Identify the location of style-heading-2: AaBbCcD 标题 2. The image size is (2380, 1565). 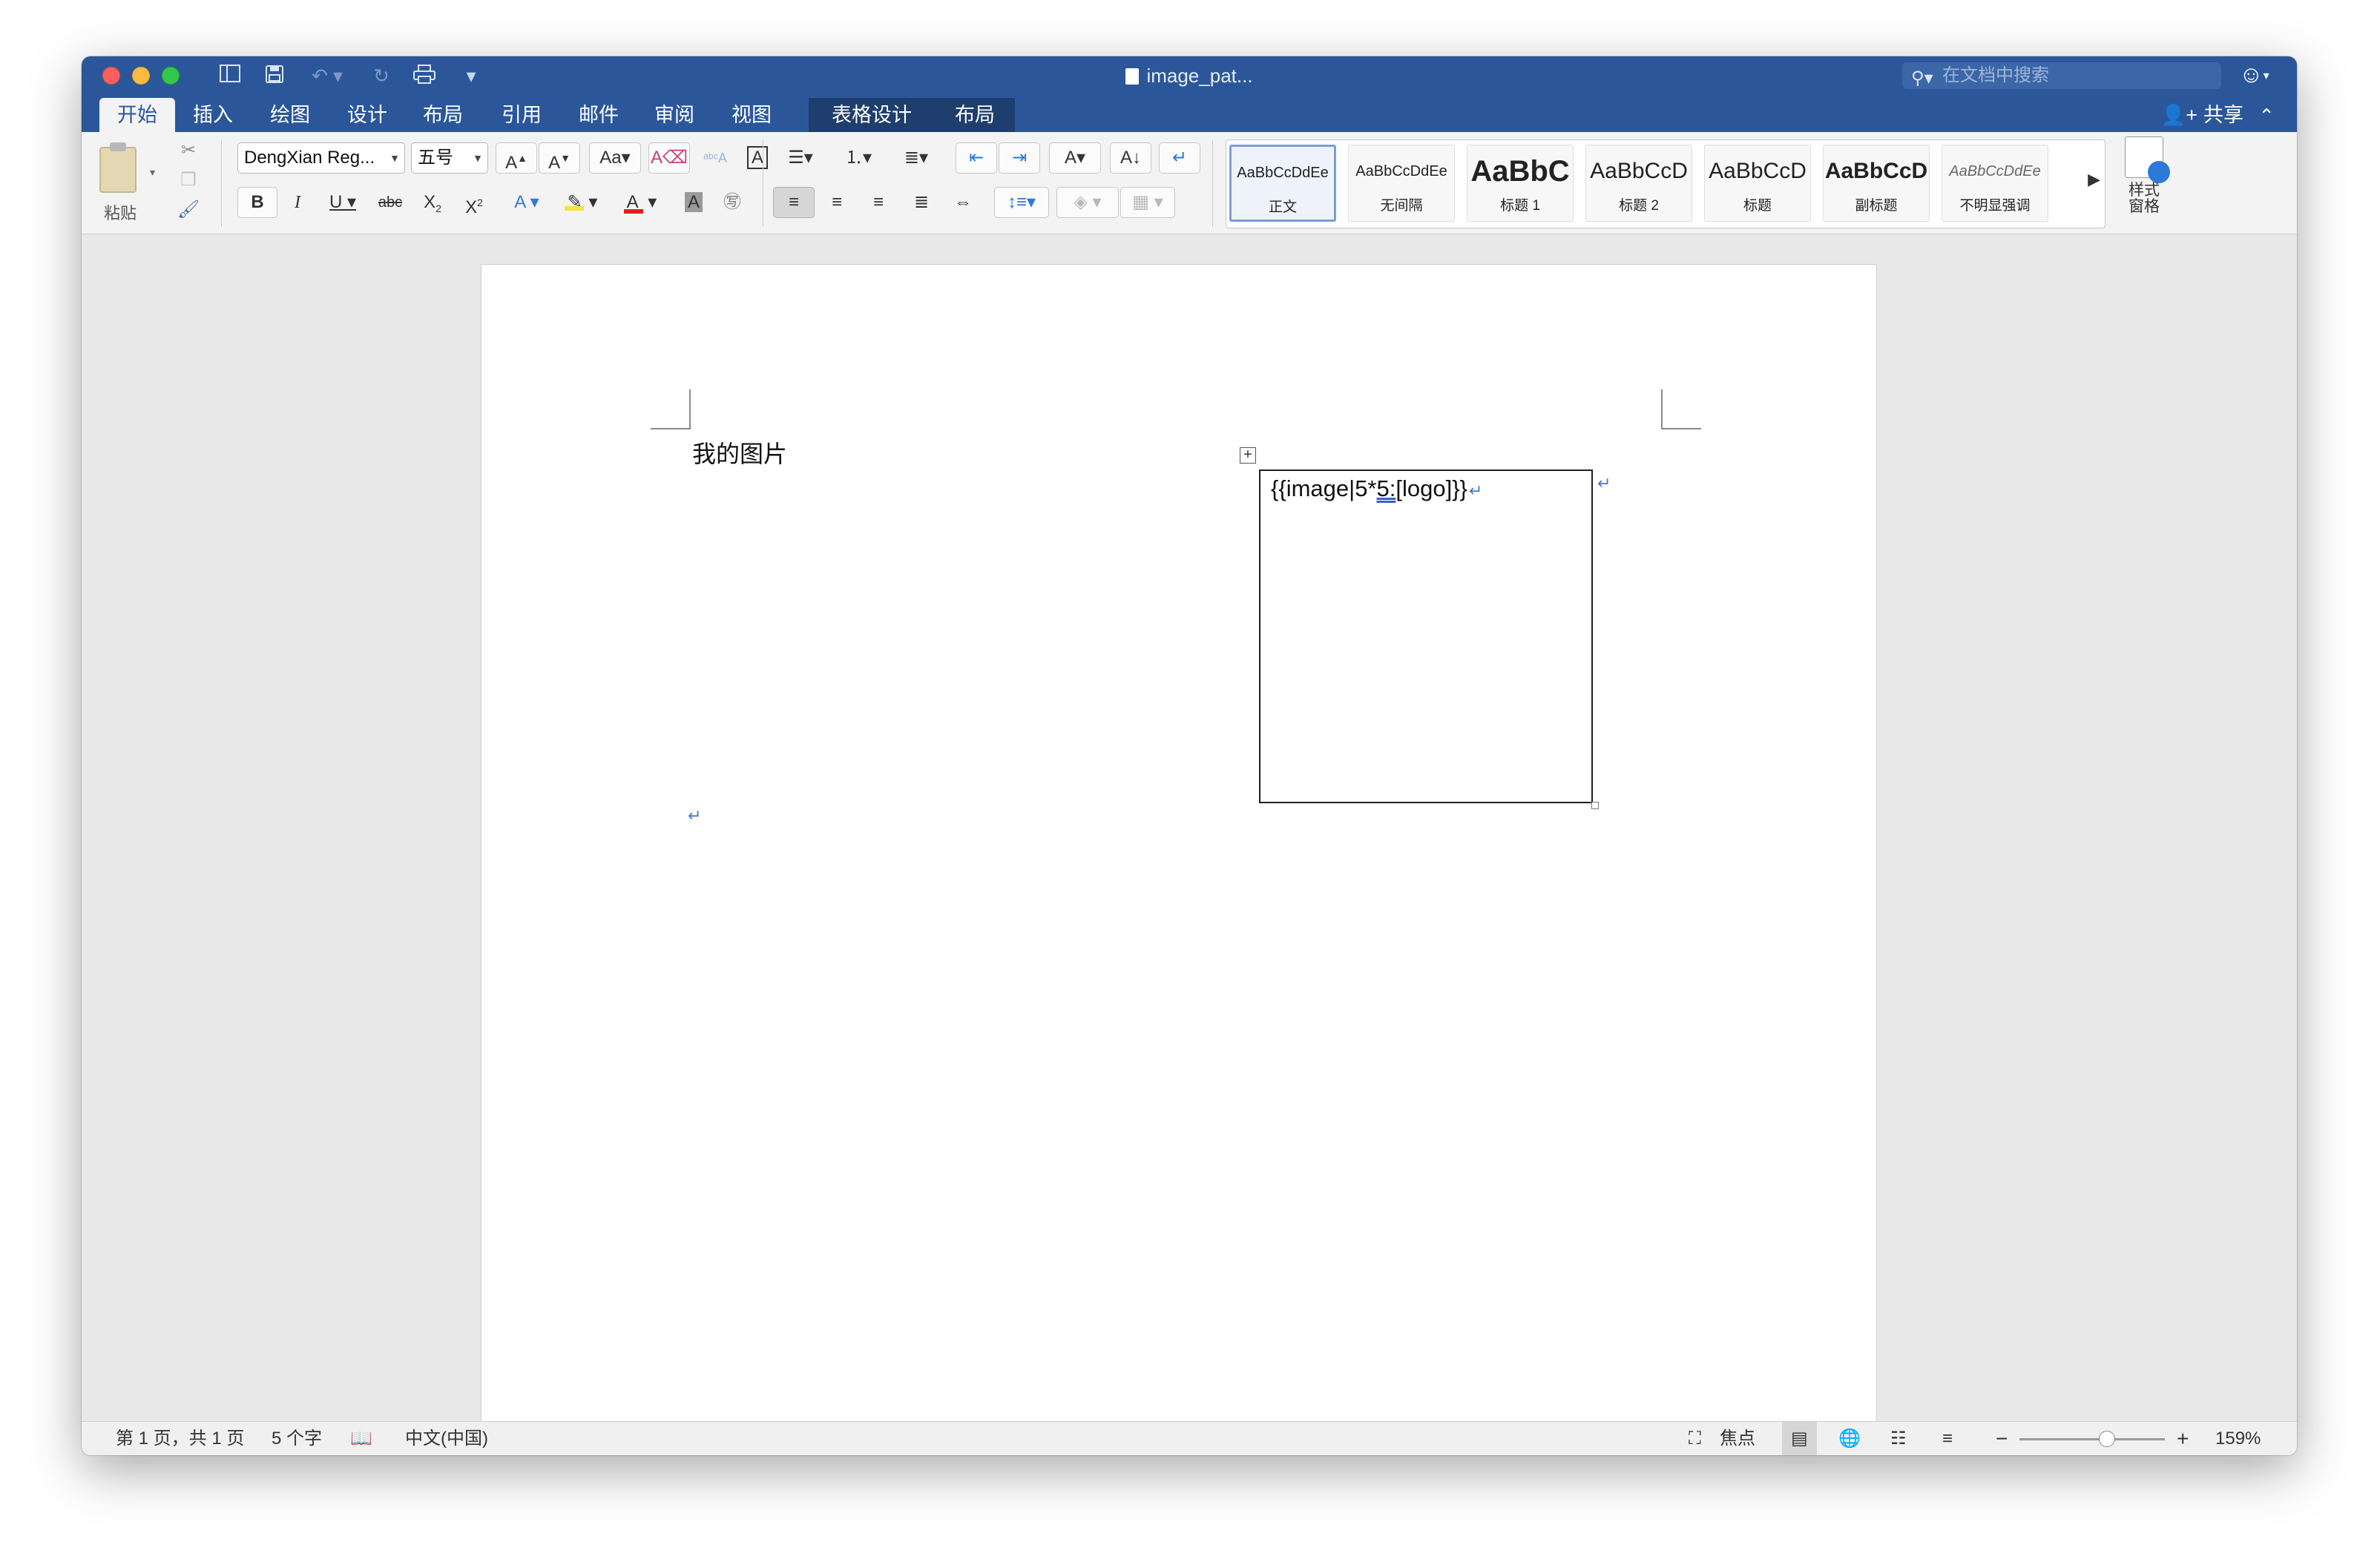
(1639, 183).